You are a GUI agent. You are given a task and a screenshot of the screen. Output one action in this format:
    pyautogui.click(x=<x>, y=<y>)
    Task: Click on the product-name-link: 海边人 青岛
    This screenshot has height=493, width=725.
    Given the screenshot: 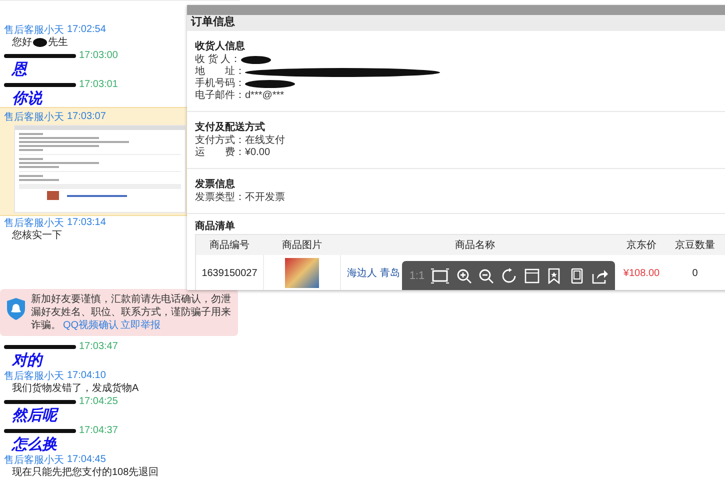 What is the action you would take?
    pyautogui.click(x=373, y=273)
    